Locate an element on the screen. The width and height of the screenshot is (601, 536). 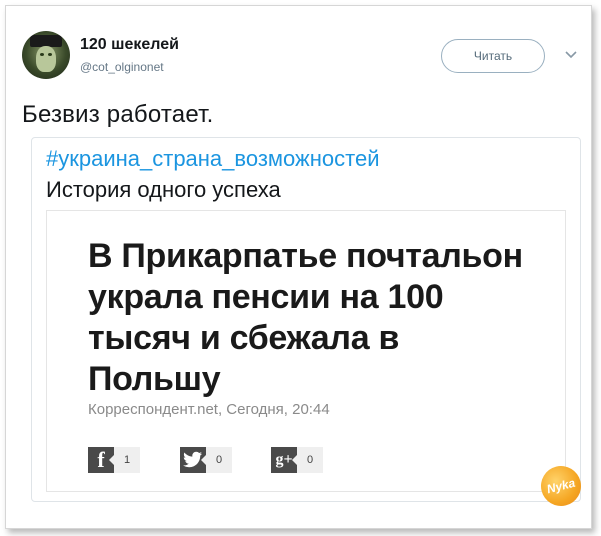
twitter-share: 0 is located at coordinates (206, 460).